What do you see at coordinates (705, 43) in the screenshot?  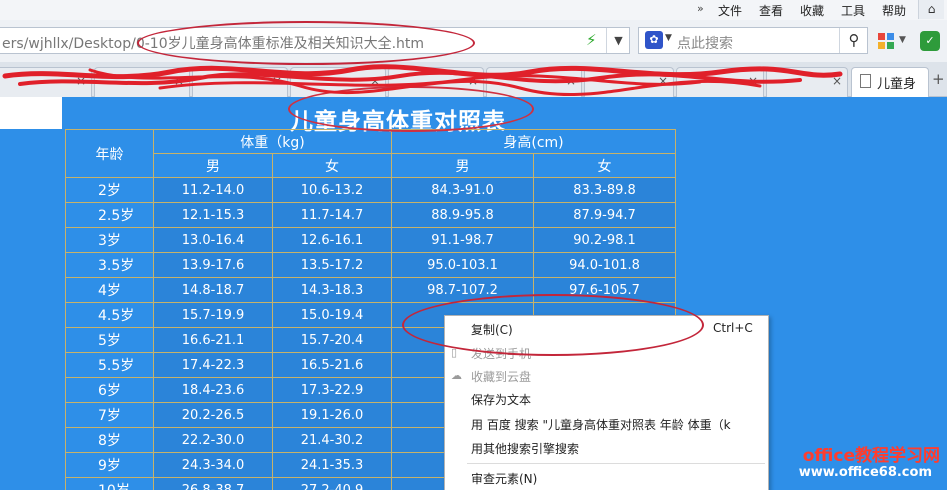 I see `search-input: 点此搜索` at bounding box center [705, 43].